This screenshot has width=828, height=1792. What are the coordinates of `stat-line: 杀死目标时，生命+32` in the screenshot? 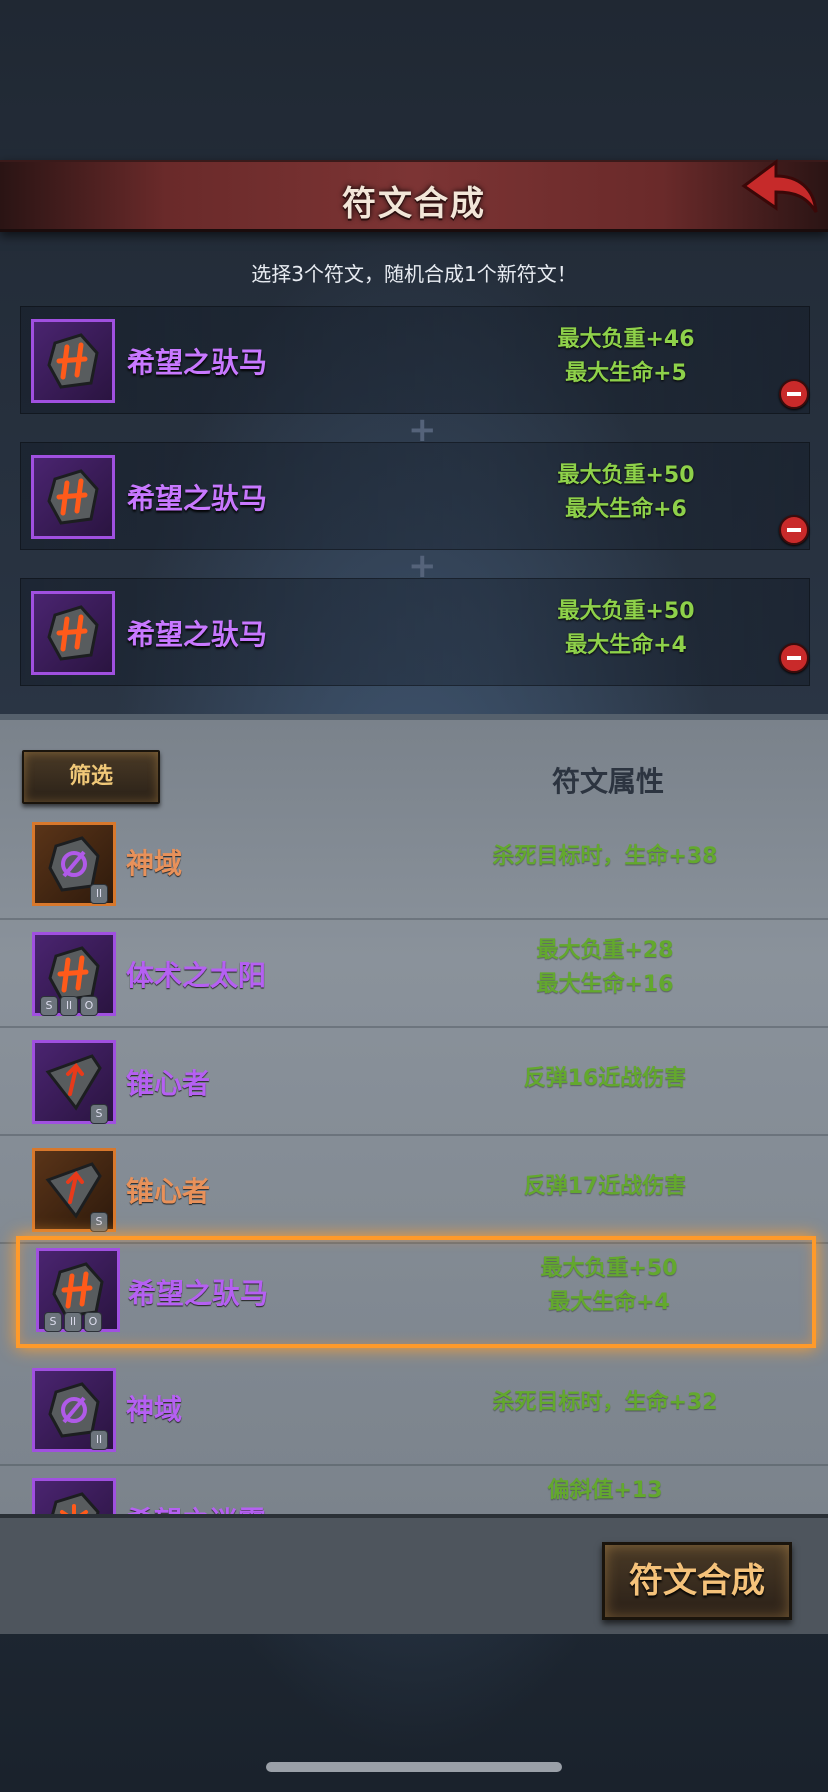 It's located at (605, 1402).